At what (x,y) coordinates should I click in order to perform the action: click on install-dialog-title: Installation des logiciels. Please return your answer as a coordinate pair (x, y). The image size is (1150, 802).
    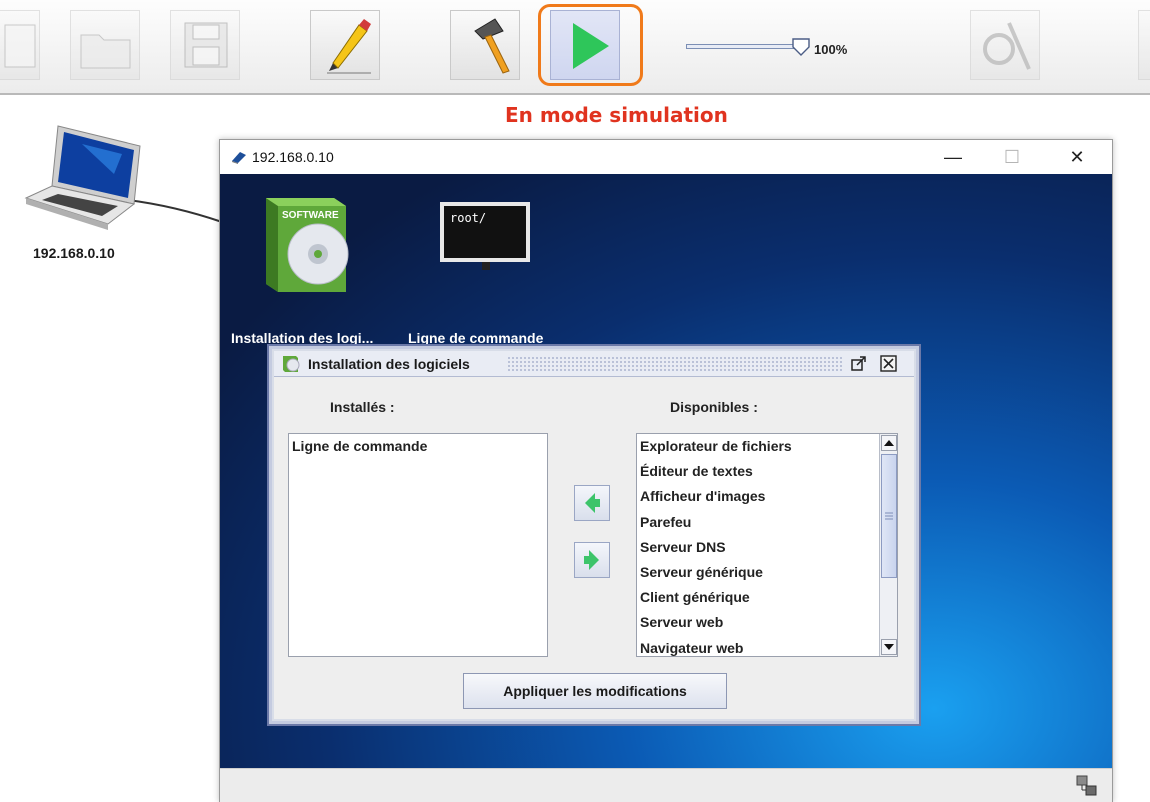
    Looking at the image, I should click on (392, 364).